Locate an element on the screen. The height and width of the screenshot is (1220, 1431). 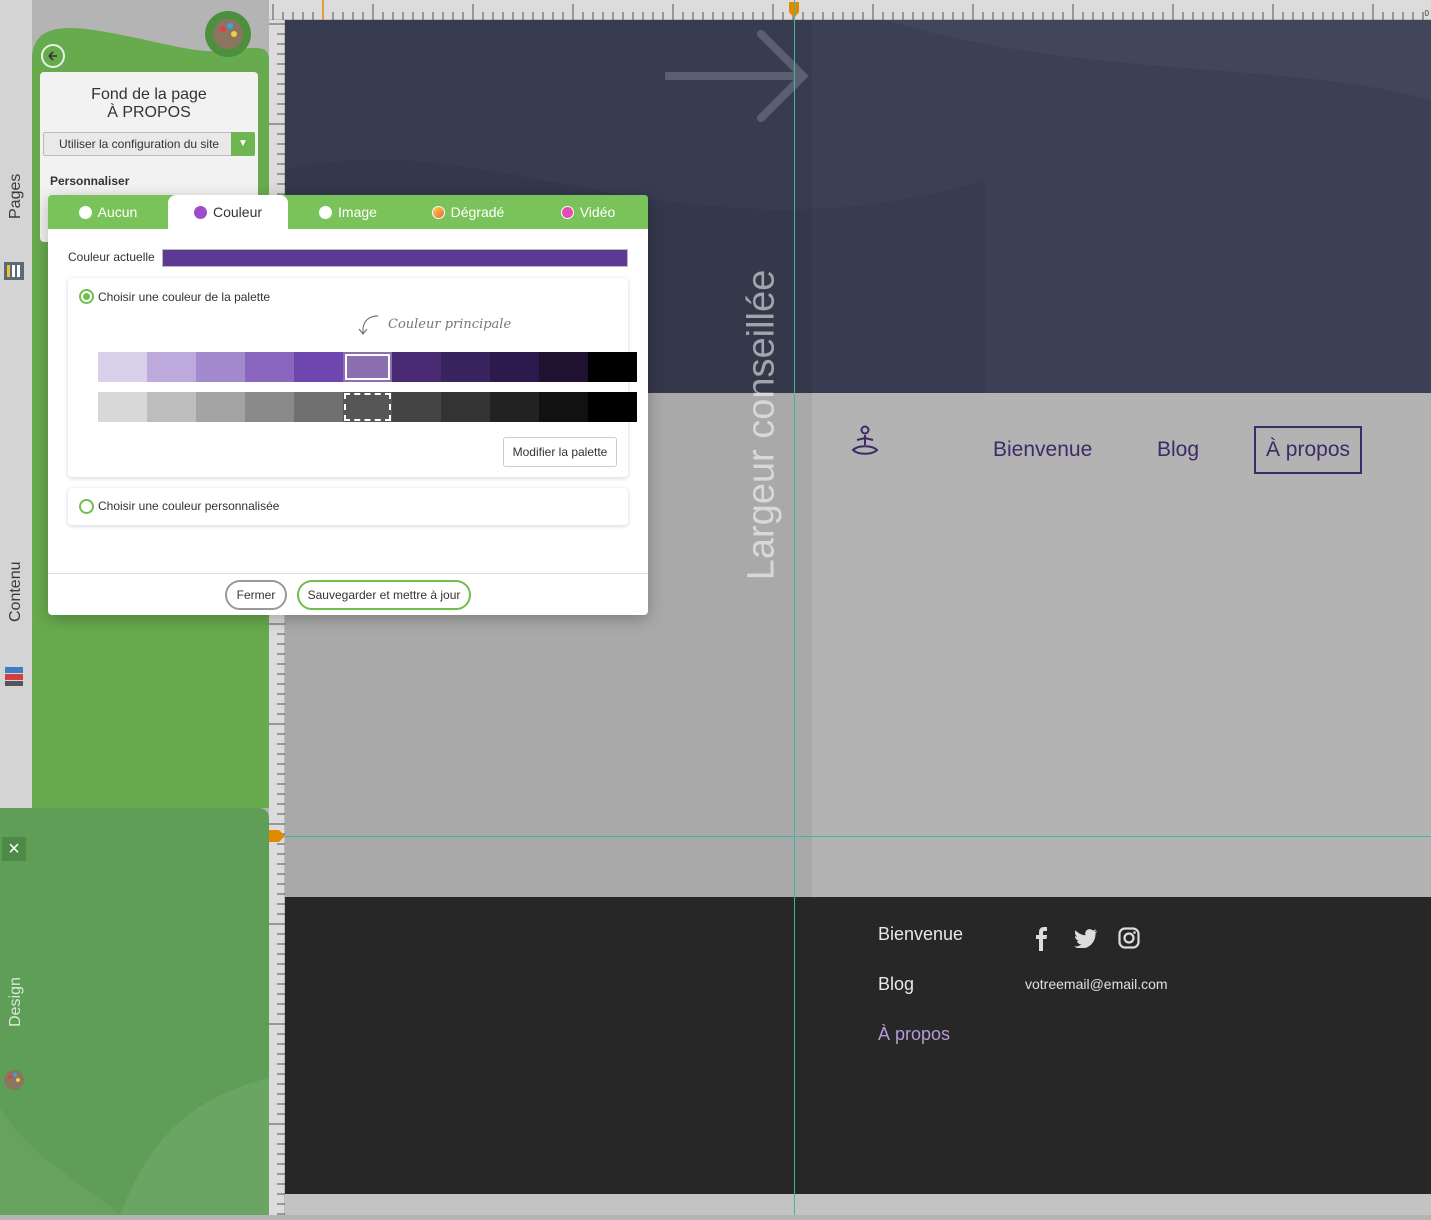
image-icon is located at coordinates (326, 212).